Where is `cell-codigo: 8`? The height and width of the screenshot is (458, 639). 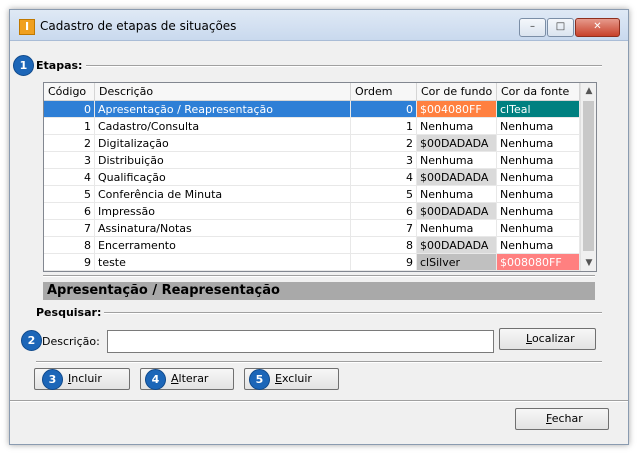 cell-codigo: 8 is located at coordinates (69, 245).